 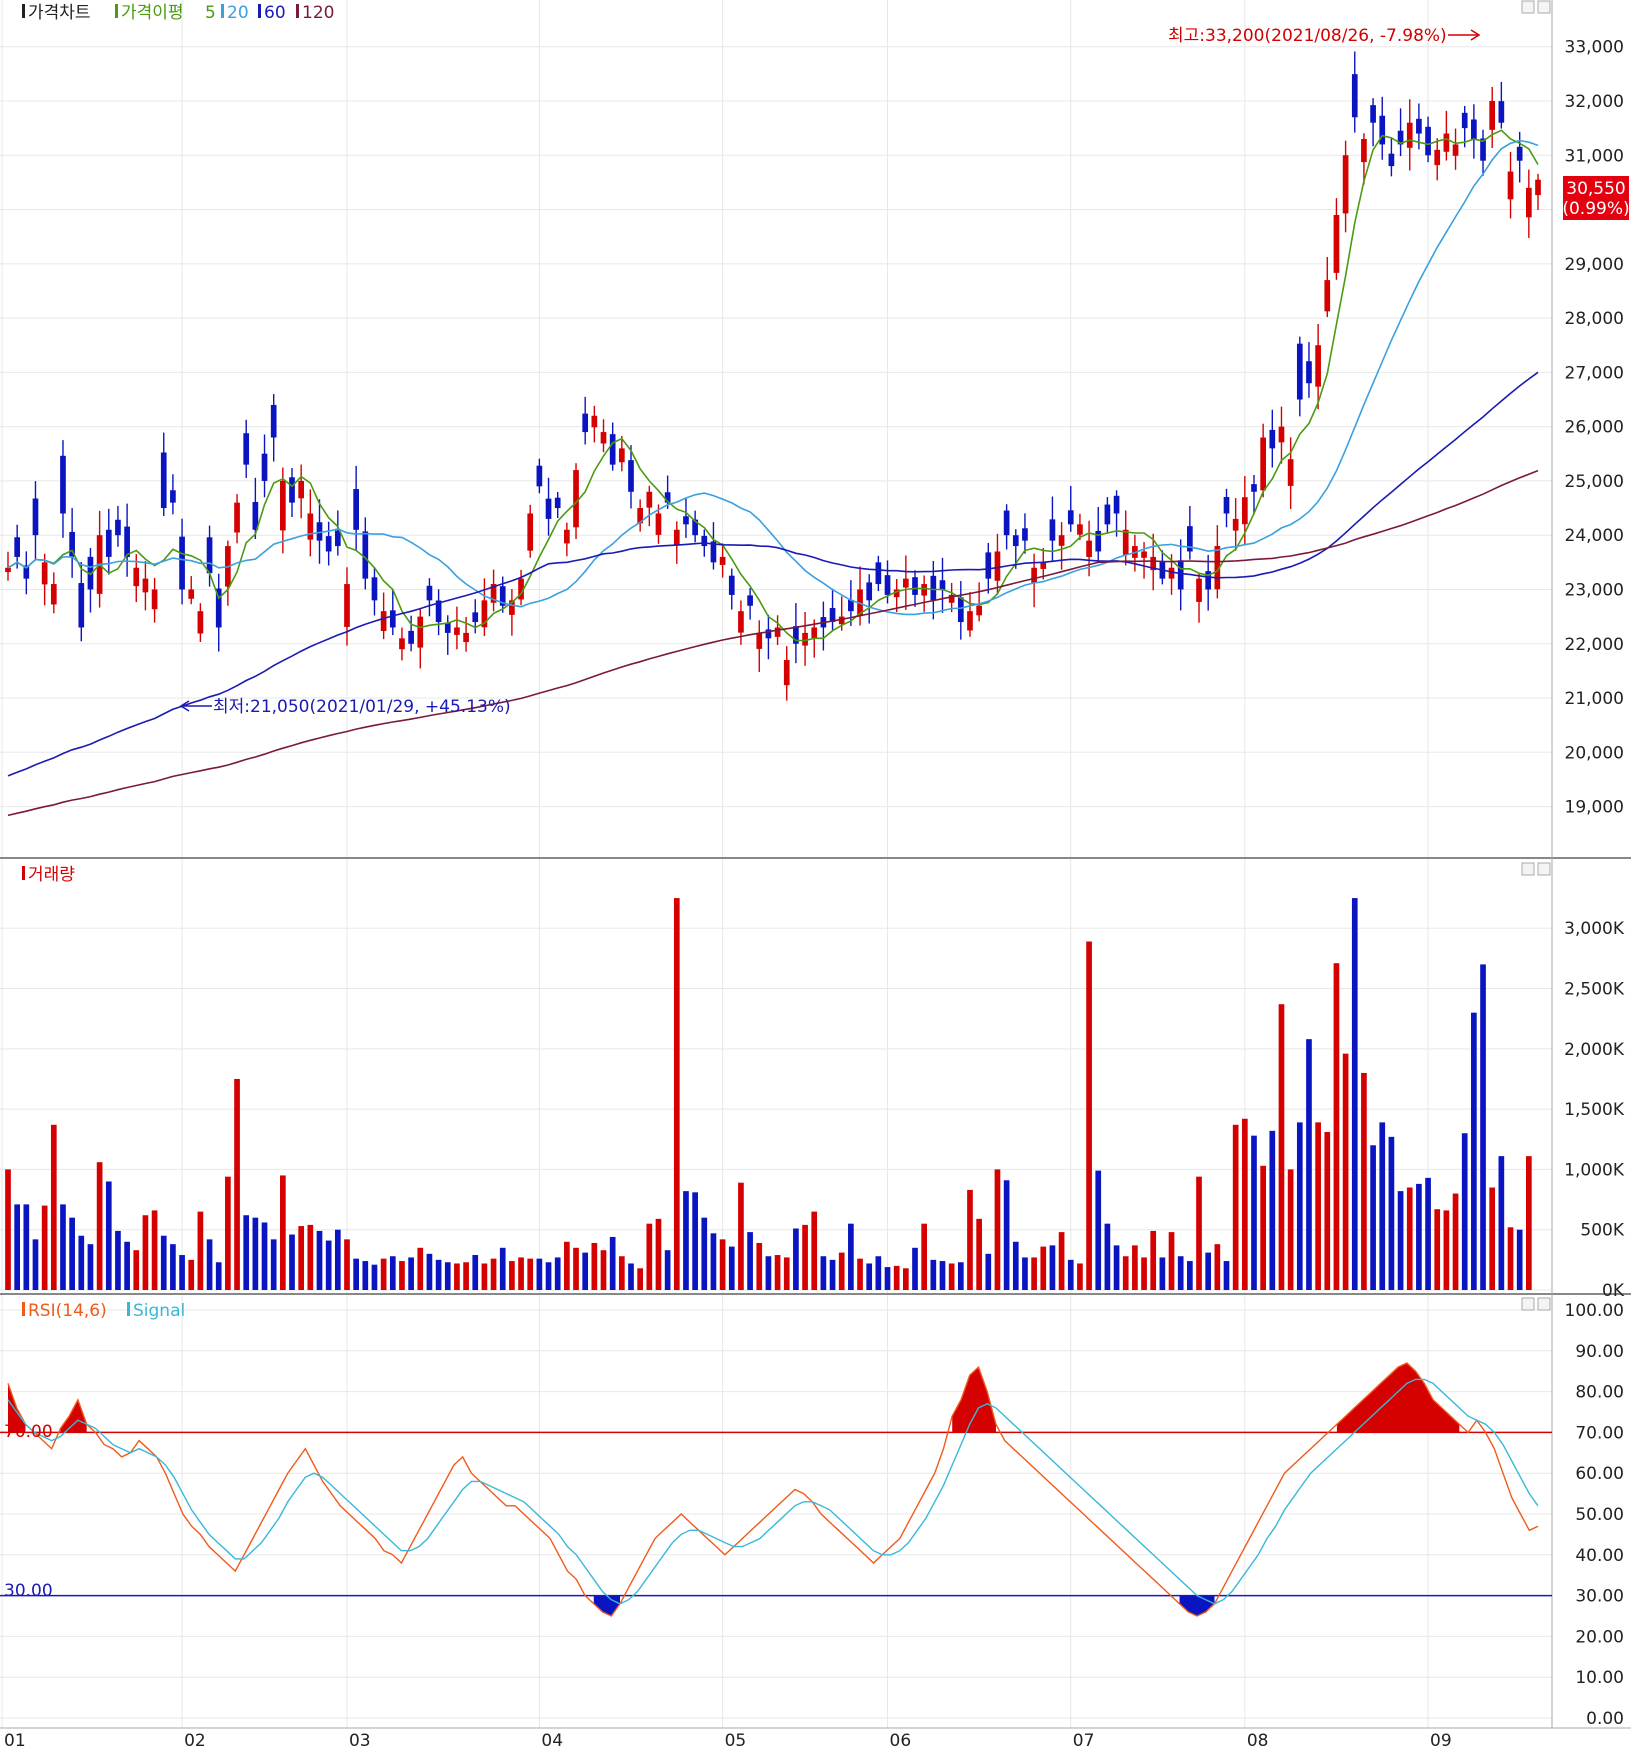 I want to click on rsi-tick-label: 50.00, so click(x=1599, y=1515).